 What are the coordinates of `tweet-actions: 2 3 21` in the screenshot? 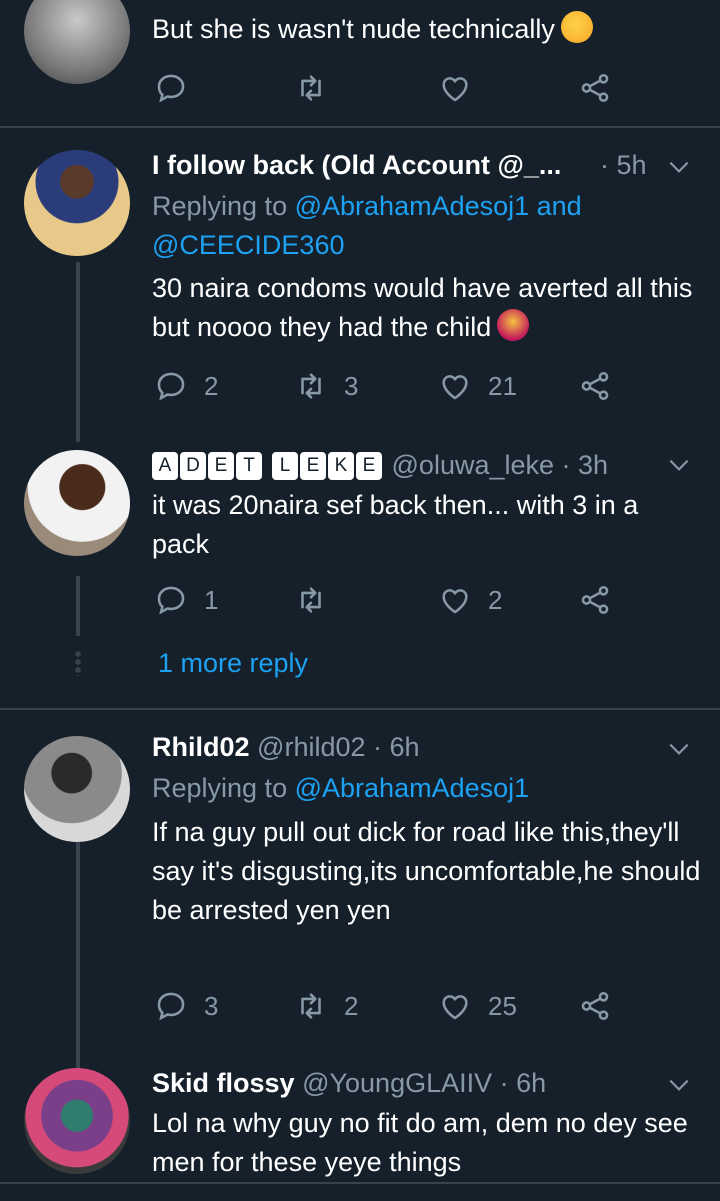 It's located at (392, 386).